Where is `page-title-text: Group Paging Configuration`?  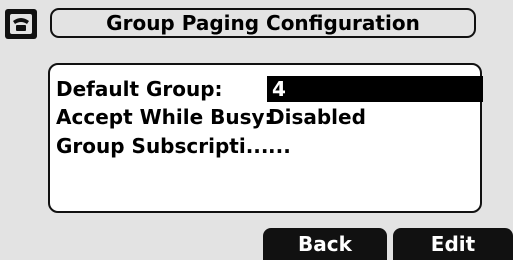 page-title-text: Group Paging Configuration is located at coordinates (263, 23).